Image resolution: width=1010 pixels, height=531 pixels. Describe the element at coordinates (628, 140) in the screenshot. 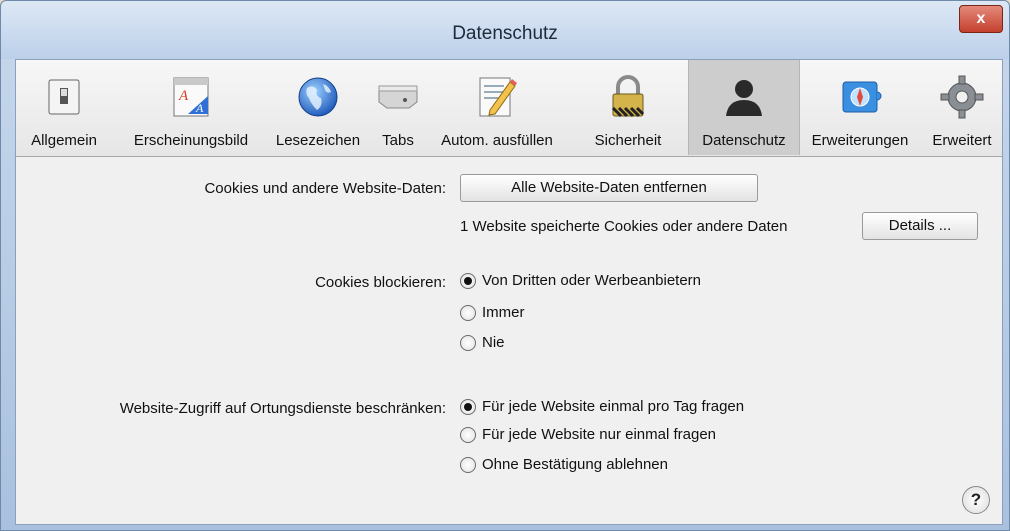

I see `tab-label: Sicherheit` at that location.